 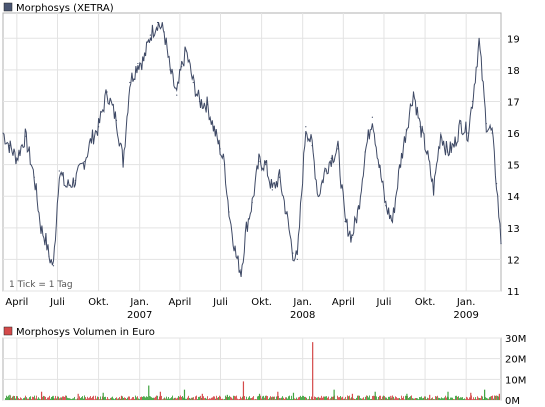 What do you see at coordinates (139, 302) in the screenshot?
I see `x-tick-label: Jan.` at bounding box center [139, 302].